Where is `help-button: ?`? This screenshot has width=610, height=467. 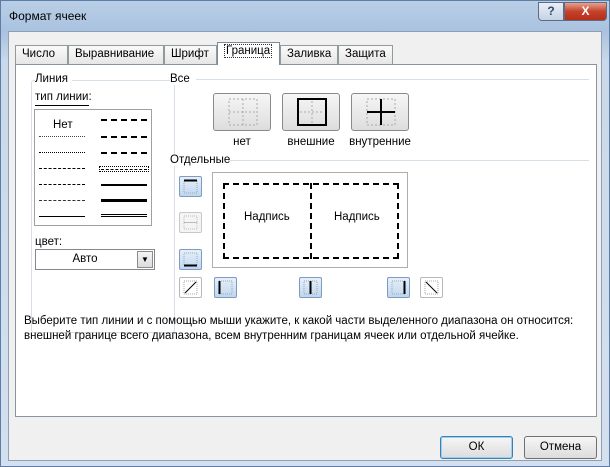 help-button: ? is located at coordinates (551, 11).